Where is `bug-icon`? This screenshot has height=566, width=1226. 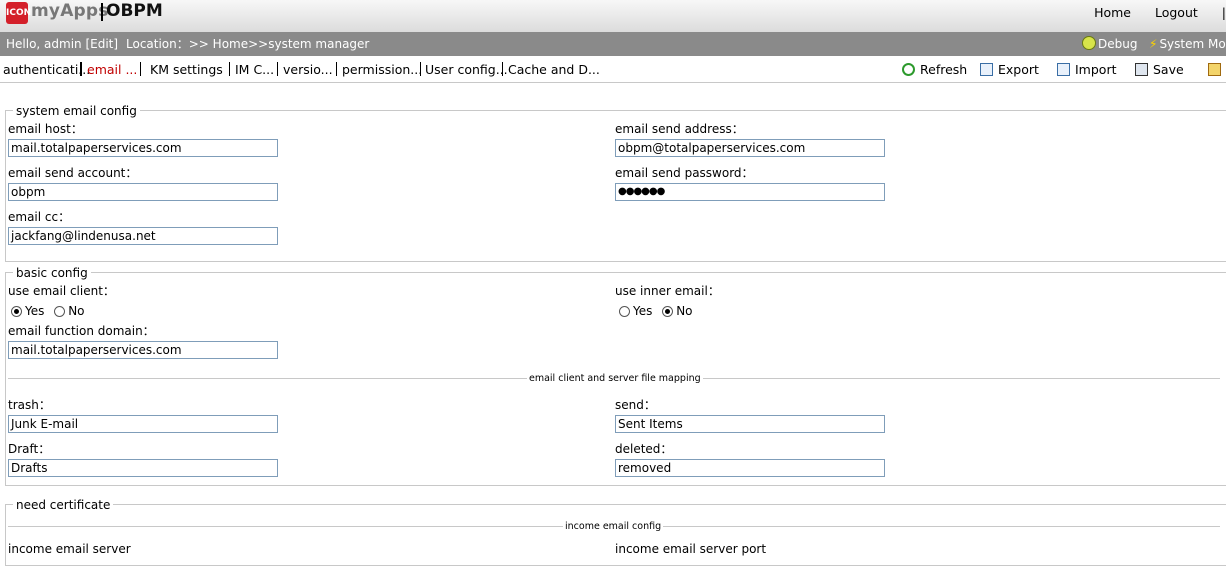 bug-icon is located at coordinates (1089, 43).